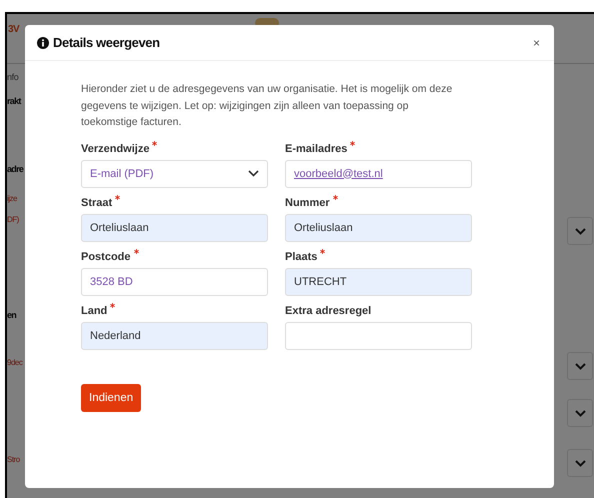  I want to click on field-label: Plaats, so click(301, 257).